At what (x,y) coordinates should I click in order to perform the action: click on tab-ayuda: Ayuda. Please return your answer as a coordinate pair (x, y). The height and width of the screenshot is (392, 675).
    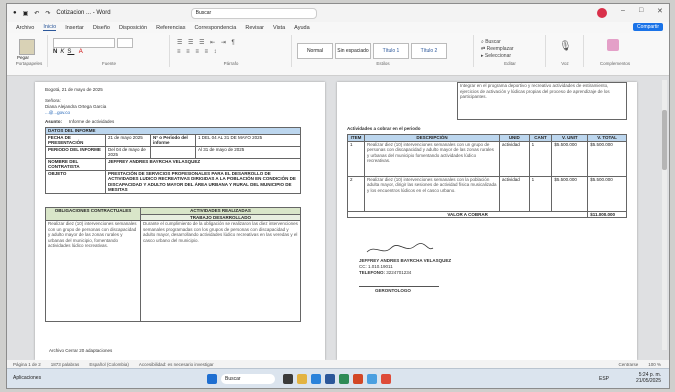
    Looking at the image, I should click on (302, 28).